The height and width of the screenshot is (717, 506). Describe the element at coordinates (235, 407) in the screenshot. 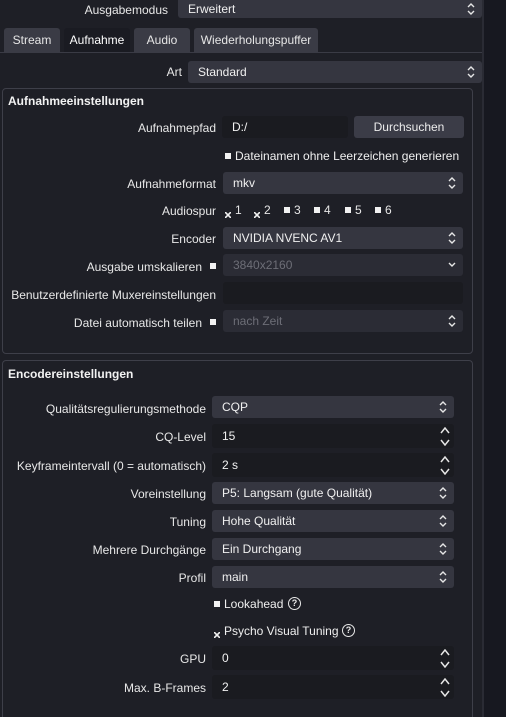

I see `rate-control-value: CQP` at that location.